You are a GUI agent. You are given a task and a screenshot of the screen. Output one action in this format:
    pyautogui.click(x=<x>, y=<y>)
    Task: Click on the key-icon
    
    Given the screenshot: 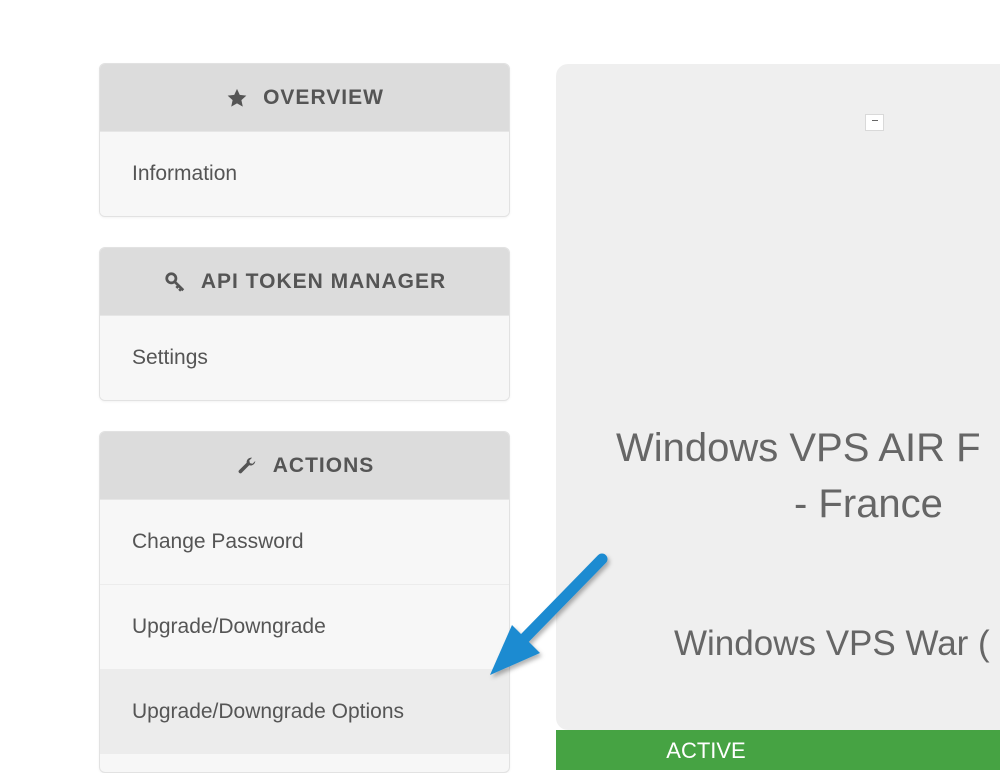 What is the action you would take?
    pyautogui.click(x=175, y=282)
    